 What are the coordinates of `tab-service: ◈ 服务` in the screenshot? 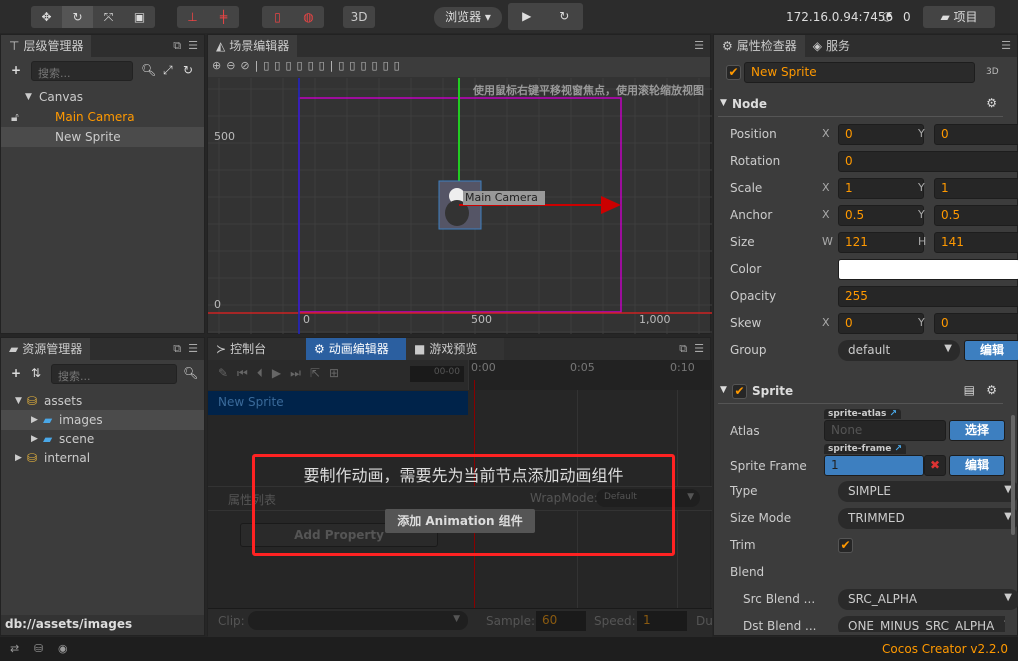 It's located at (831, 46).